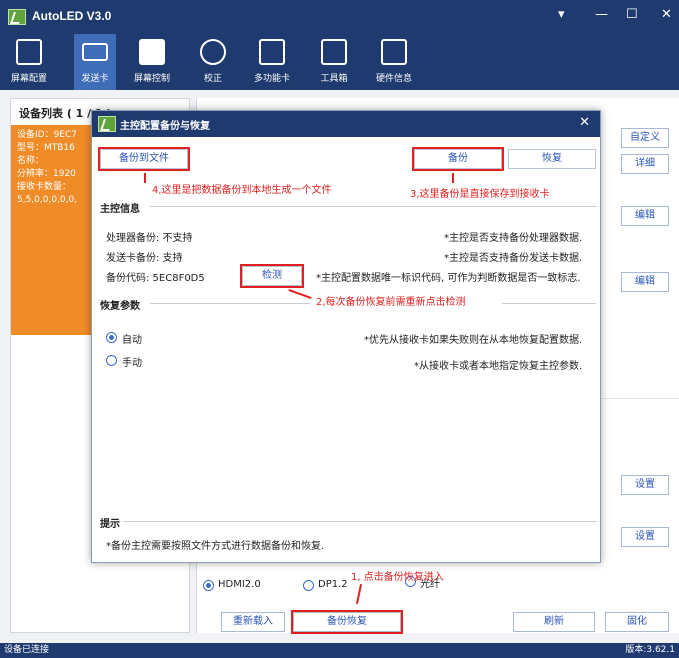  I want to click on tool-toolbox: 工具箱, so click(334, 62).